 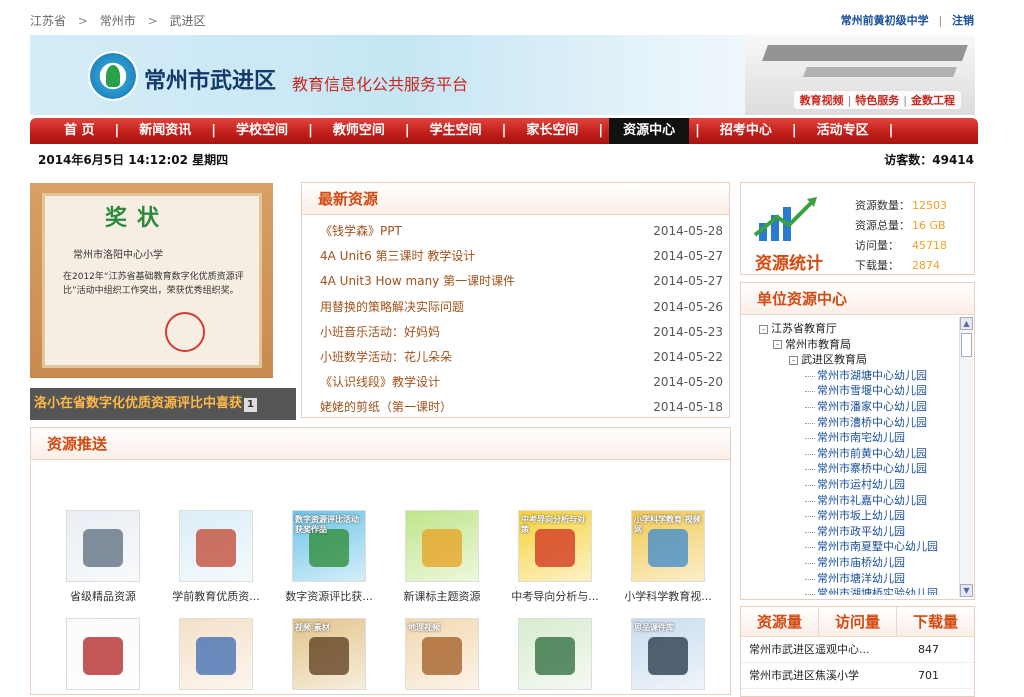 I want to click on resource-tile: 汉语拼音课件, so click(x=216, y=657).